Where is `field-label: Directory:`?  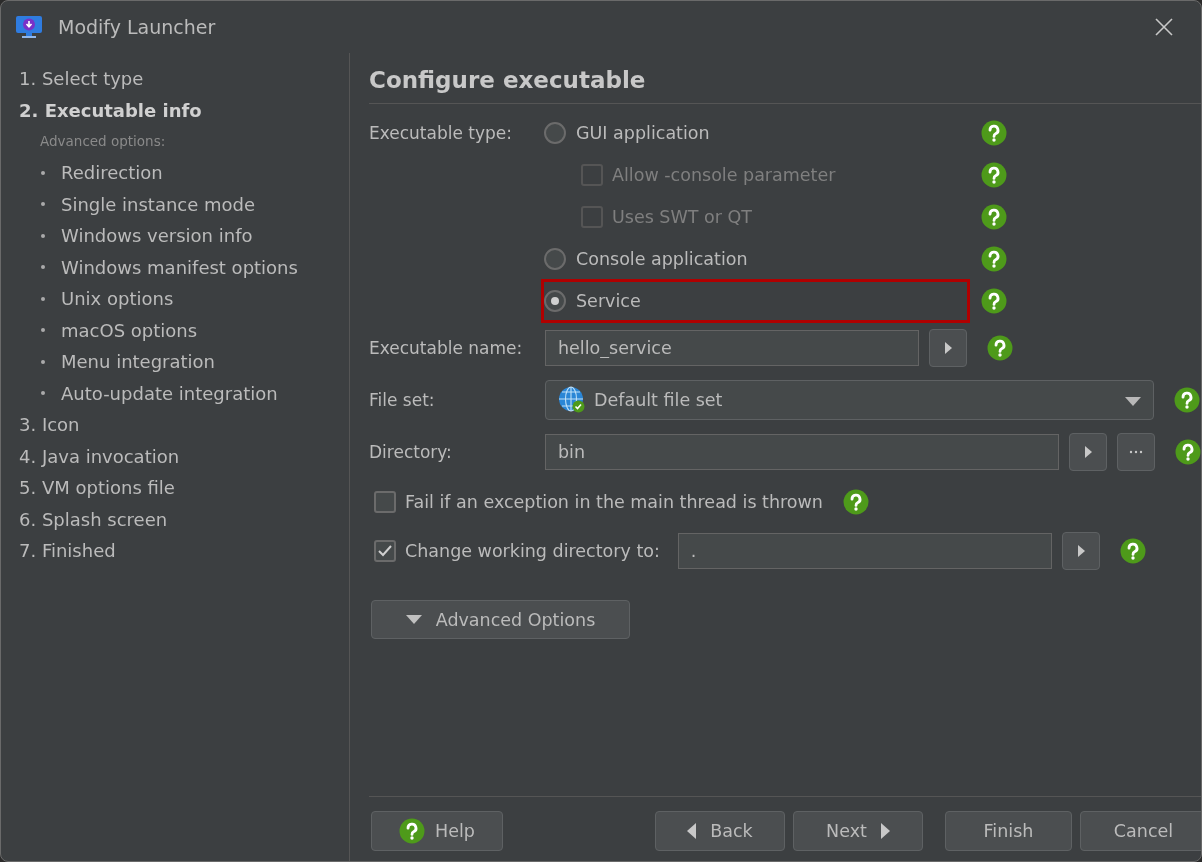 field-label: Directory: is located at coordinates (410, 452).